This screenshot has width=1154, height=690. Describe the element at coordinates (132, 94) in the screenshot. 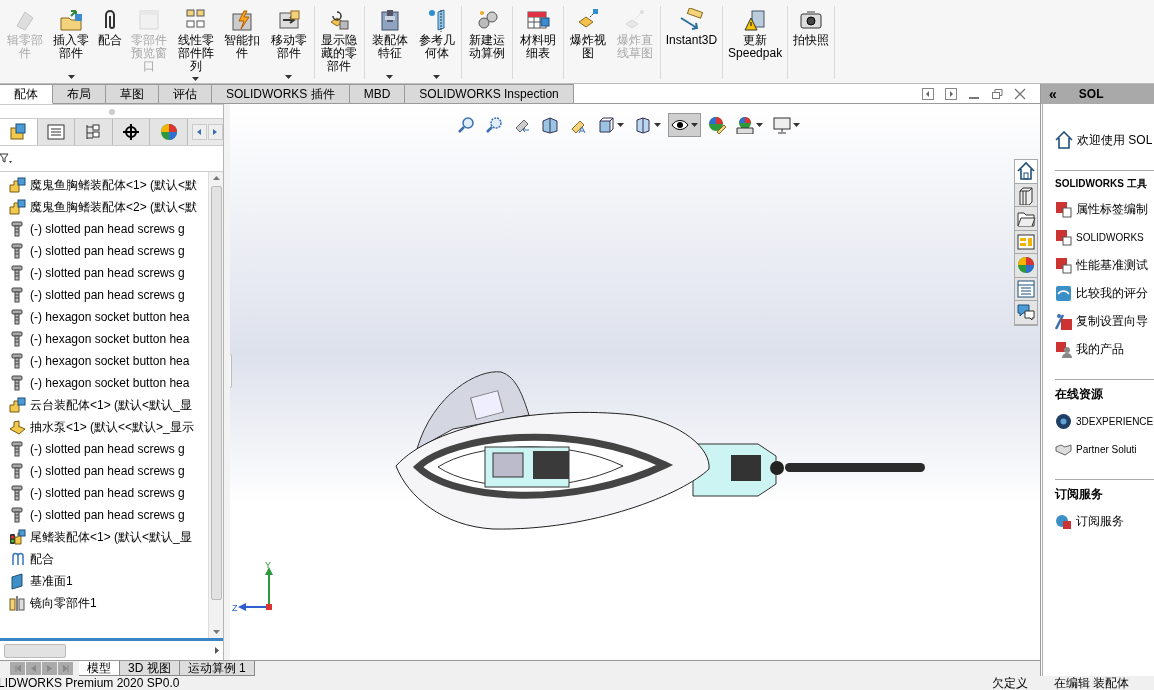

I see `ribbon-tab: 草图` at that location.